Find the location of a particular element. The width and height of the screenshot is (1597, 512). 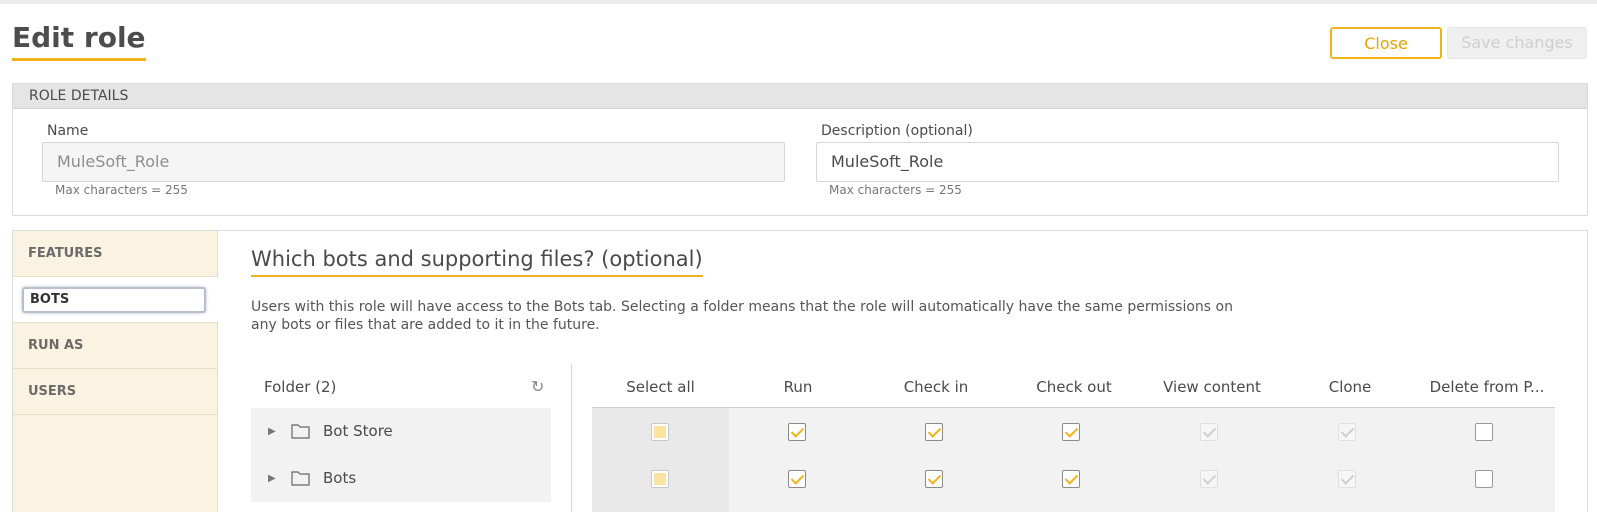

description-hint: Max characters = 255 is located at coordinates (895, 190).